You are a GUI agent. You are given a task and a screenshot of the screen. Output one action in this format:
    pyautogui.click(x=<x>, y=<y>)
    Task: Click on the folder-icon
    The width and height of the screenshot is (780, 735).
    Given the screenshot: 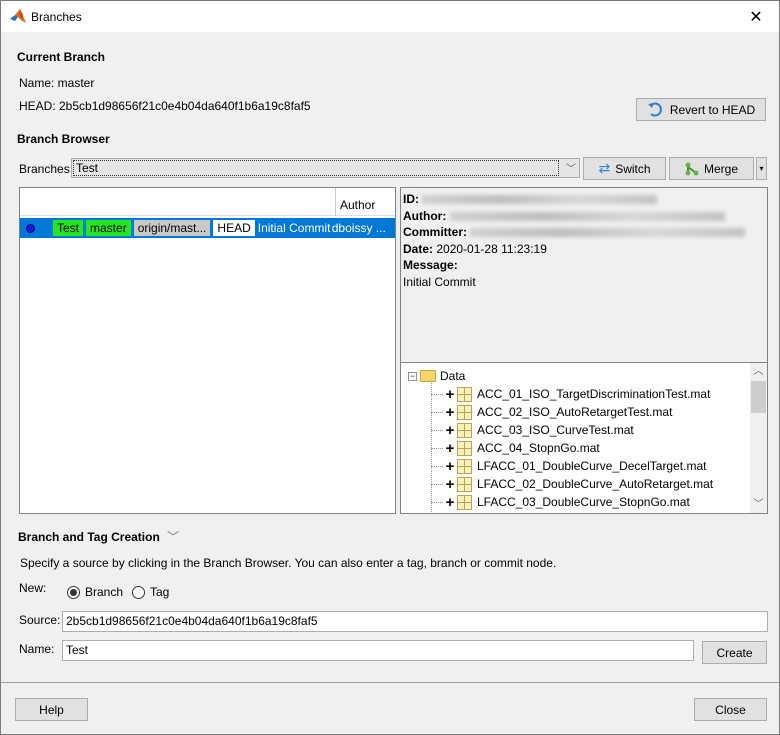 What is the action you would take?
    pyautogui.click(x=428, y=376)
    